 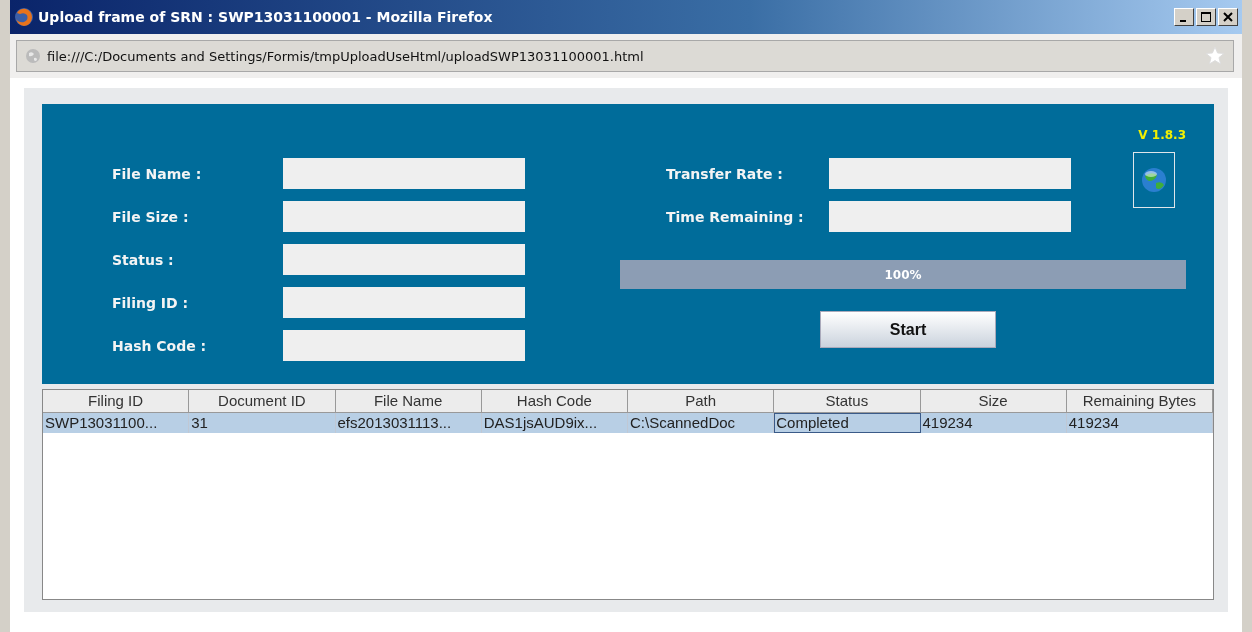 What do you see at coordinates (151, 216) in the screenshot?
I see `field-label: File Size :` at bounding box center [151, 216].